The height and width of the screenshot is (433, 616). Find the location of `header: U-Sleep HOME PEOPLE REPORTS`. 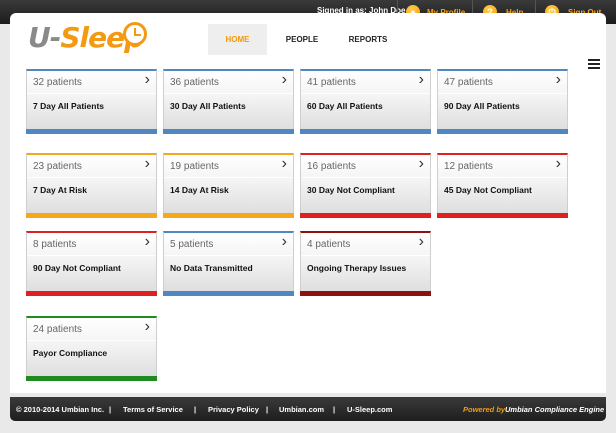

header: U-Sleep HOME PEOPLE REPORTS is located at coordinates (308, 34).